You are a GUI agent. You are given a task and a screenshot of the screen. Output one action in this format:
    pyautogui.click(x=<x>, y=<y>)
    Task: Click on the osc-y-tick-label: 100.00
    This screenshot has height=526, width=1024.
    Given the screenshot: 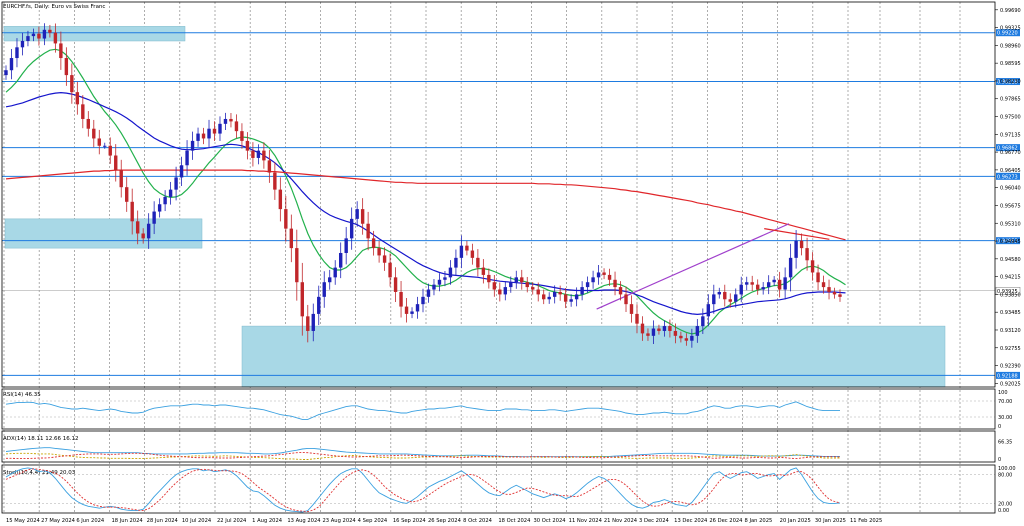 What is the action you would take?
    pyautogui.click(x=1007, y=469)
    